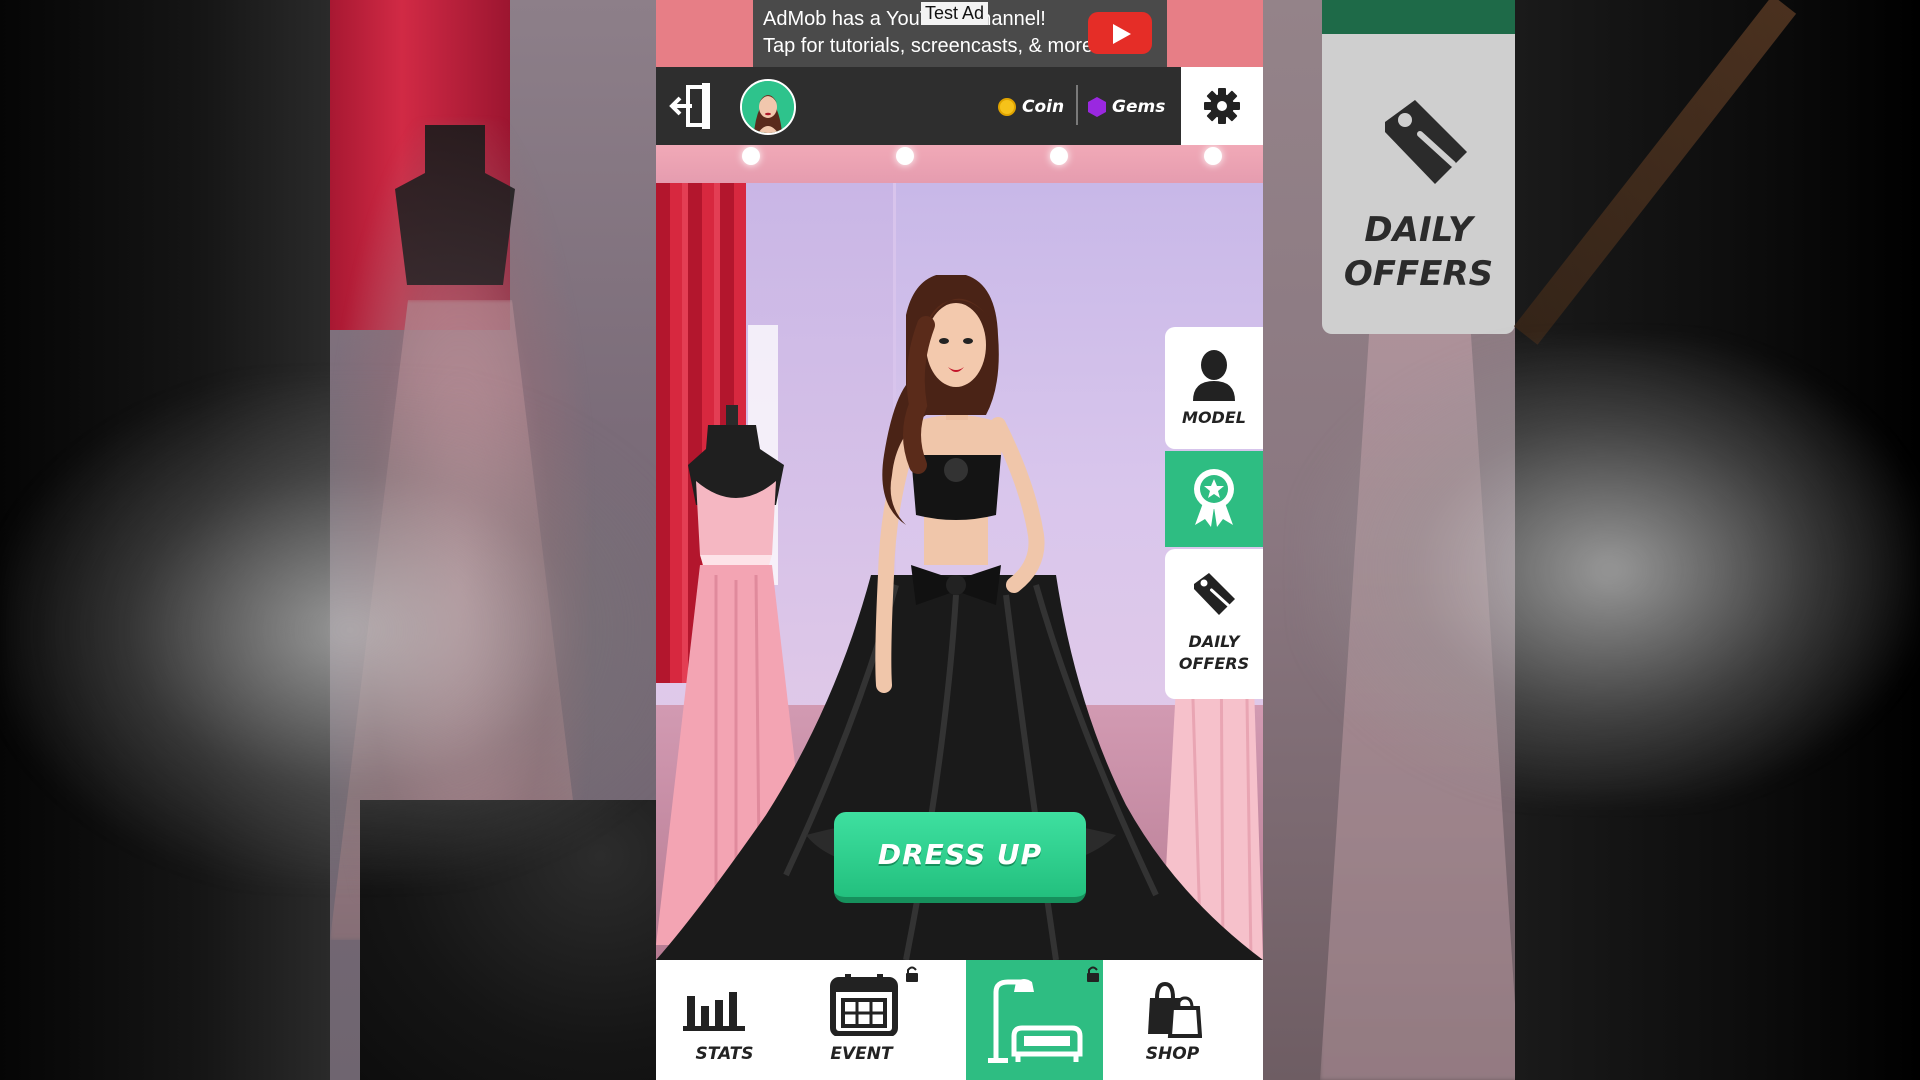  I want to click on top-bar: Coin Gems, so click(959, 106).